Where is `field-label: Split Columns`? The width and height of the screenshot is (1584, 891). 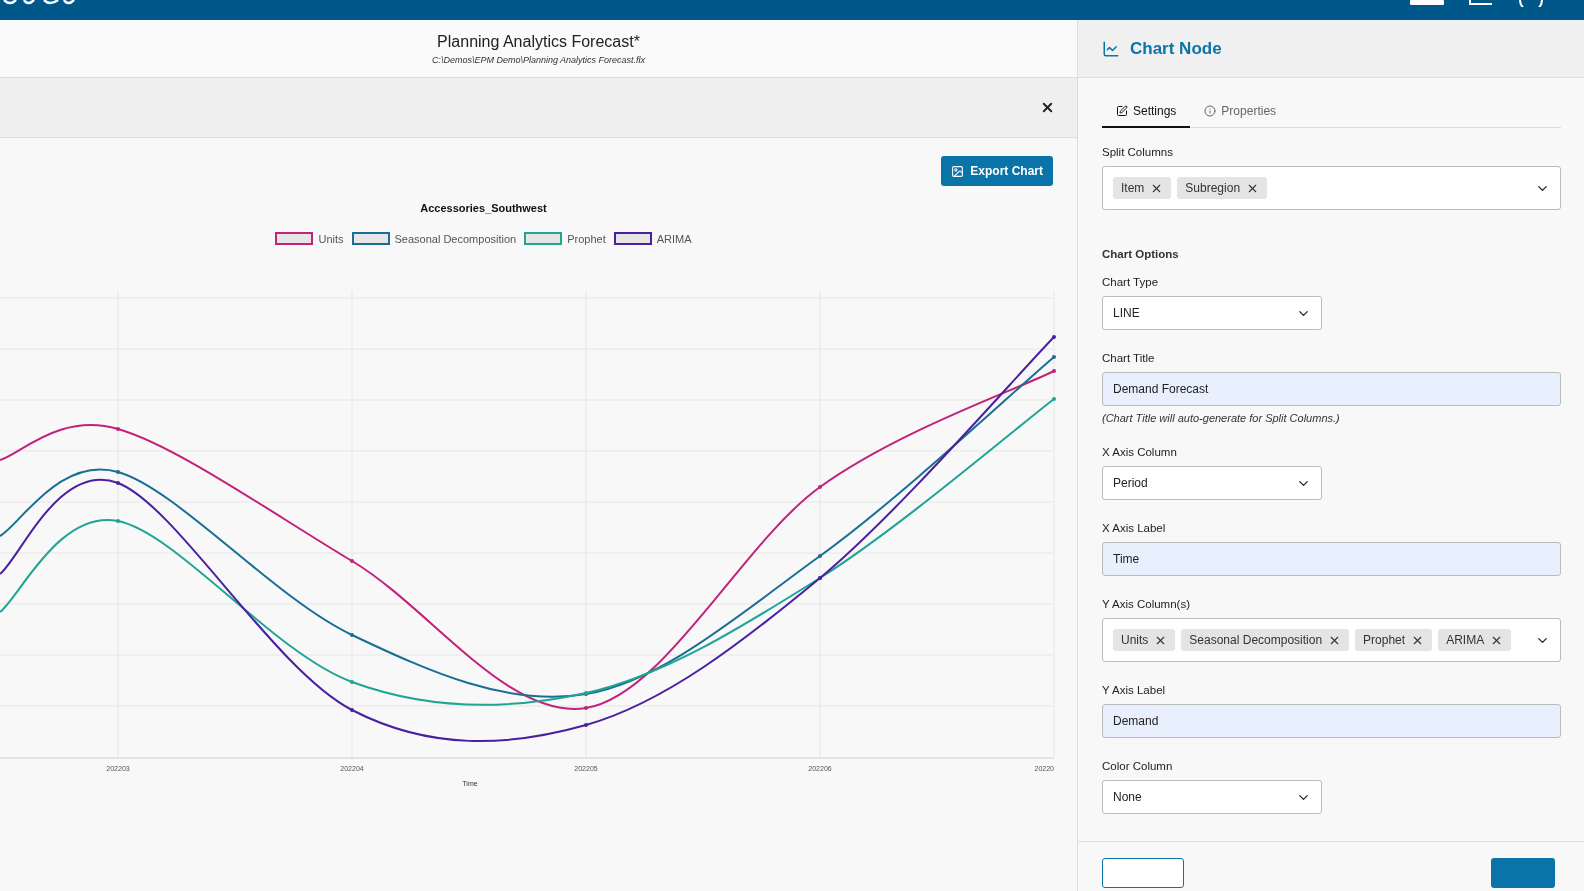
field-label: Split Columns is located at coordinates (1138, 152).